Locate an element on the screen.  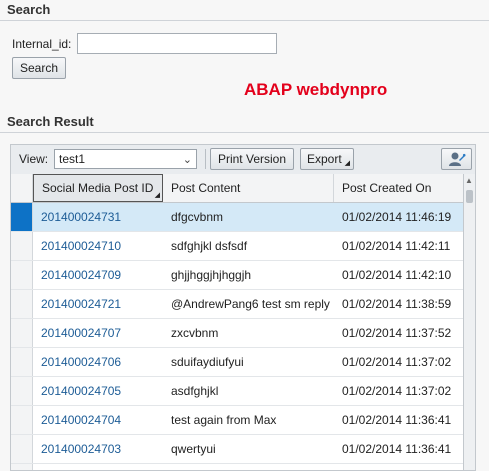
post-content-cell: sduifaydiufyui is located at coordinates (207, 362).